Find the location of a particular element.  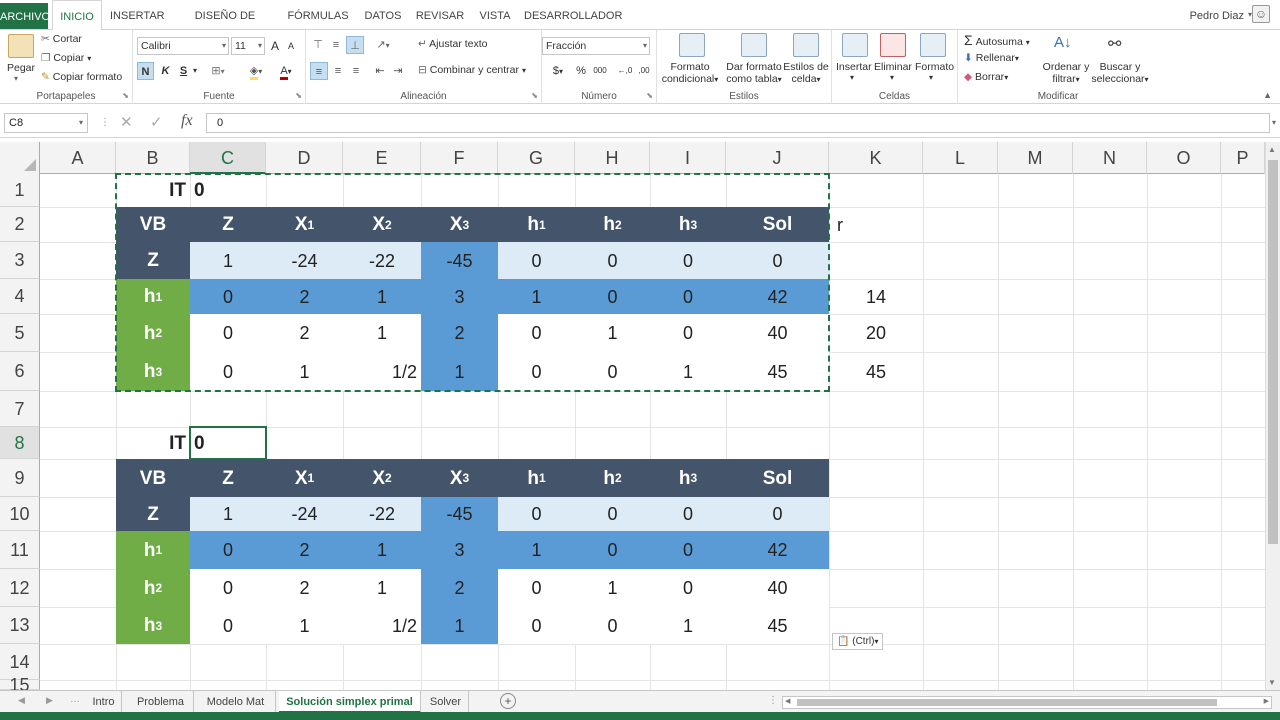

tableau2-header-4: X3 is located at coordinates (459, 478).